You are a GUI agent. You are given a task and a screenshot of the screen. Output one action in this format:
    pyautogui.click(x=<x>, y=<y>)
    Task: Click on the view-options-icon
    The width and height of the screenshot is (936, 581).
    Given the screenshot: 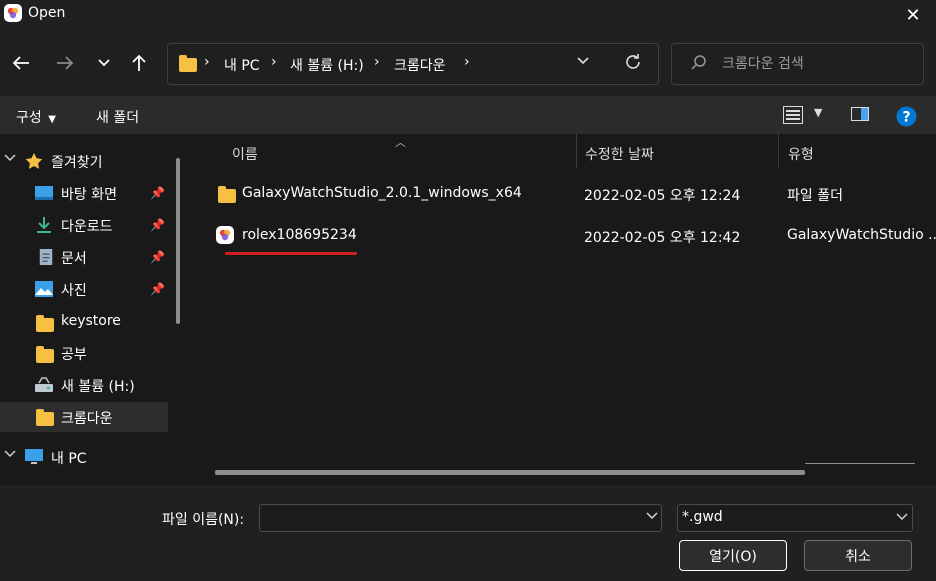 What is the action you would take?
    pyautogui.click(x=793, y=115)
    